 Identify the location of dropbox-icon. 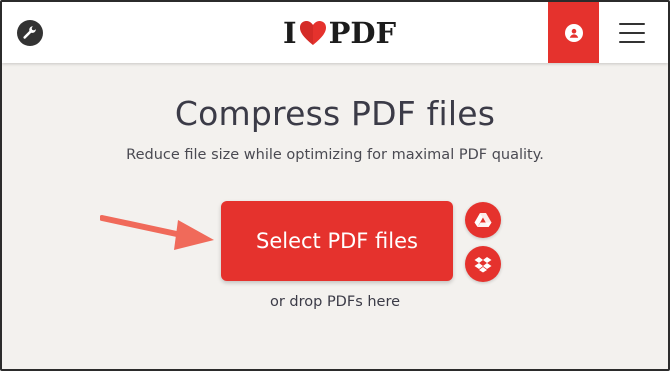
(483, 264).